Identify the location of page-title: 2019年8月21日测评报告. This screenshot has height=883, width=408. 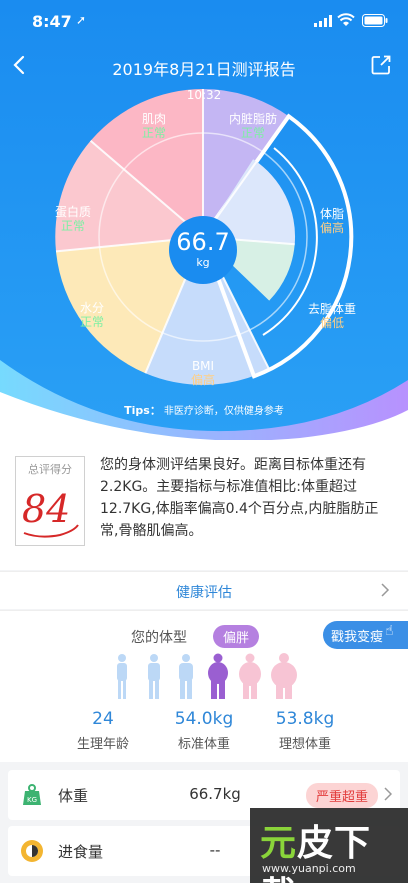
(204, 69).